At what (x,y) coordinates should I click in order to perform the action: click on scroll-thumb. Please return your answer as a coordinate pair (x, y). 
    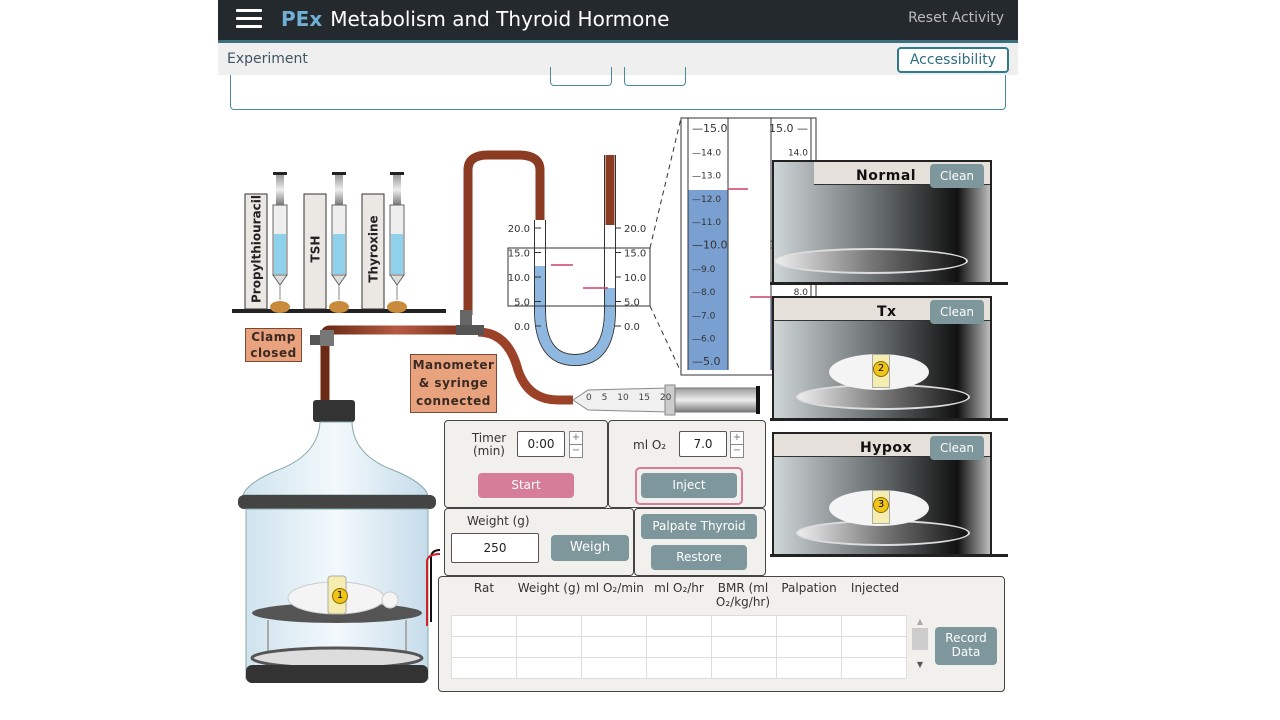
    Looking at the image, I should click on (920, 639).